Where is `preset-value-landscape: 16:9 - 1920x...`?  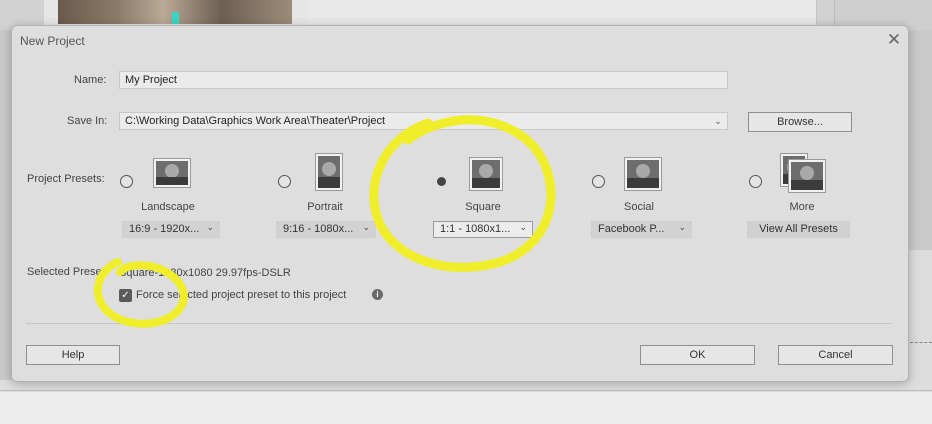 preset-value-landscape: 16:9 - 1920x... is located at coordinates (164, 229).